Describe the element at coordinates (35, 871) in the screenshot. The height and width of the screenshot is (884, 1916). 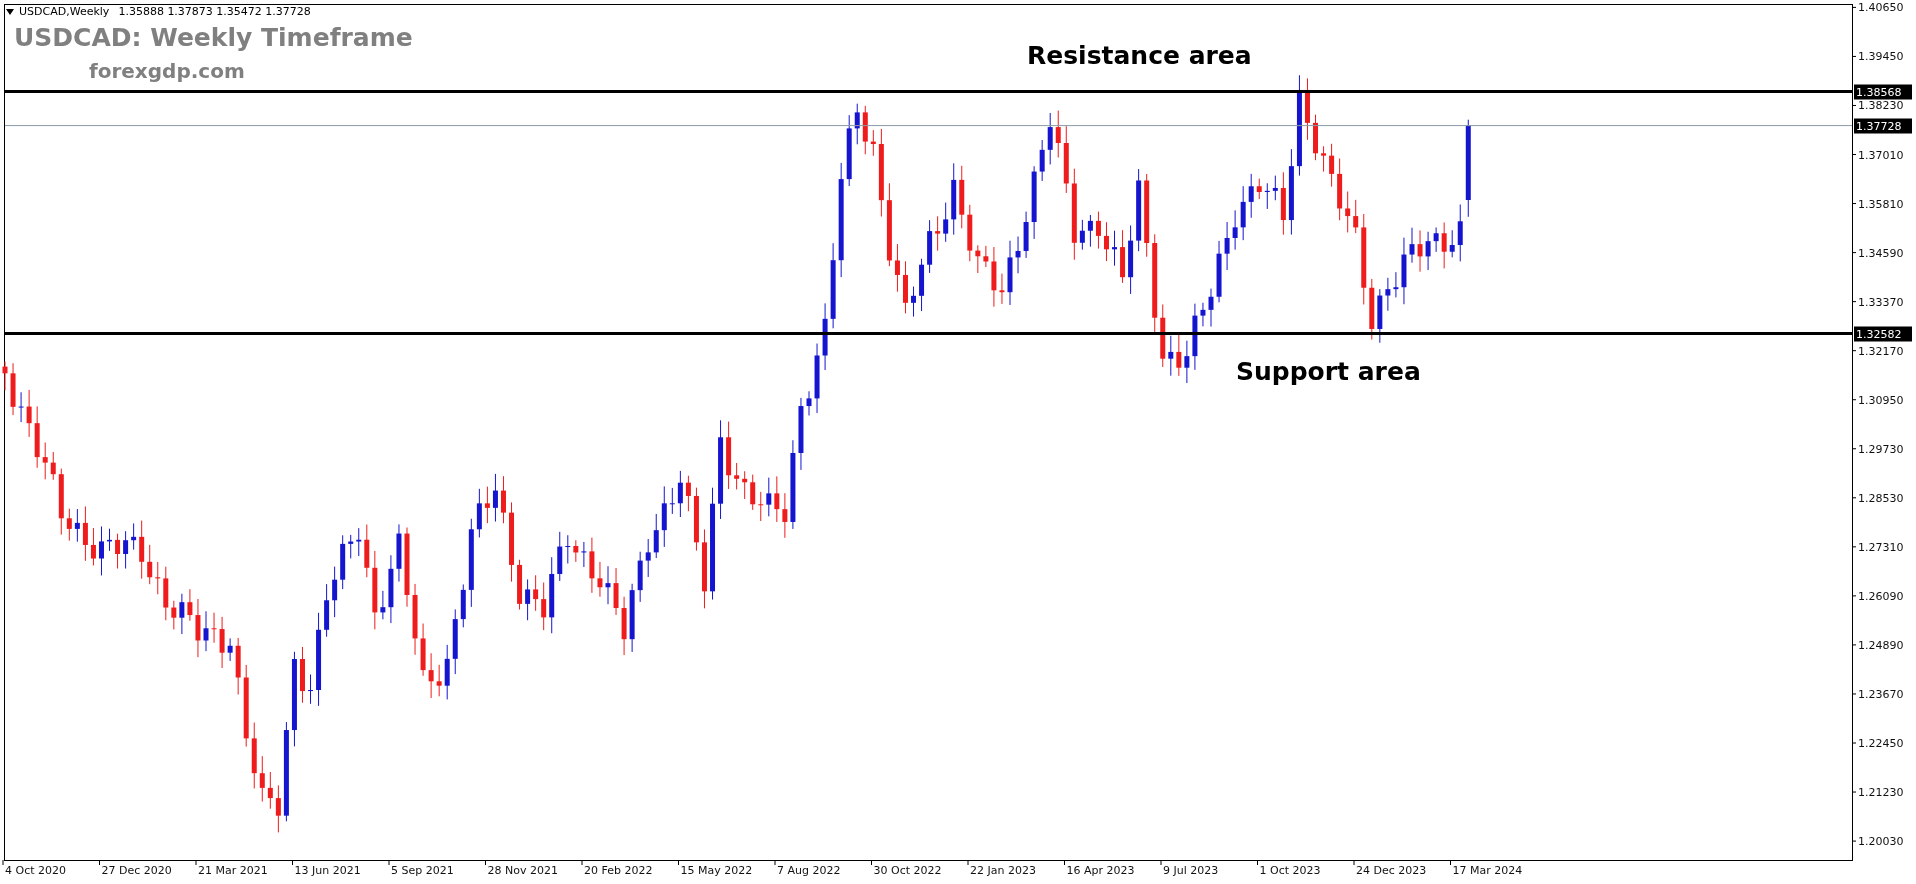
I see `time-axis-label: 4 Oct 2020` at that location.